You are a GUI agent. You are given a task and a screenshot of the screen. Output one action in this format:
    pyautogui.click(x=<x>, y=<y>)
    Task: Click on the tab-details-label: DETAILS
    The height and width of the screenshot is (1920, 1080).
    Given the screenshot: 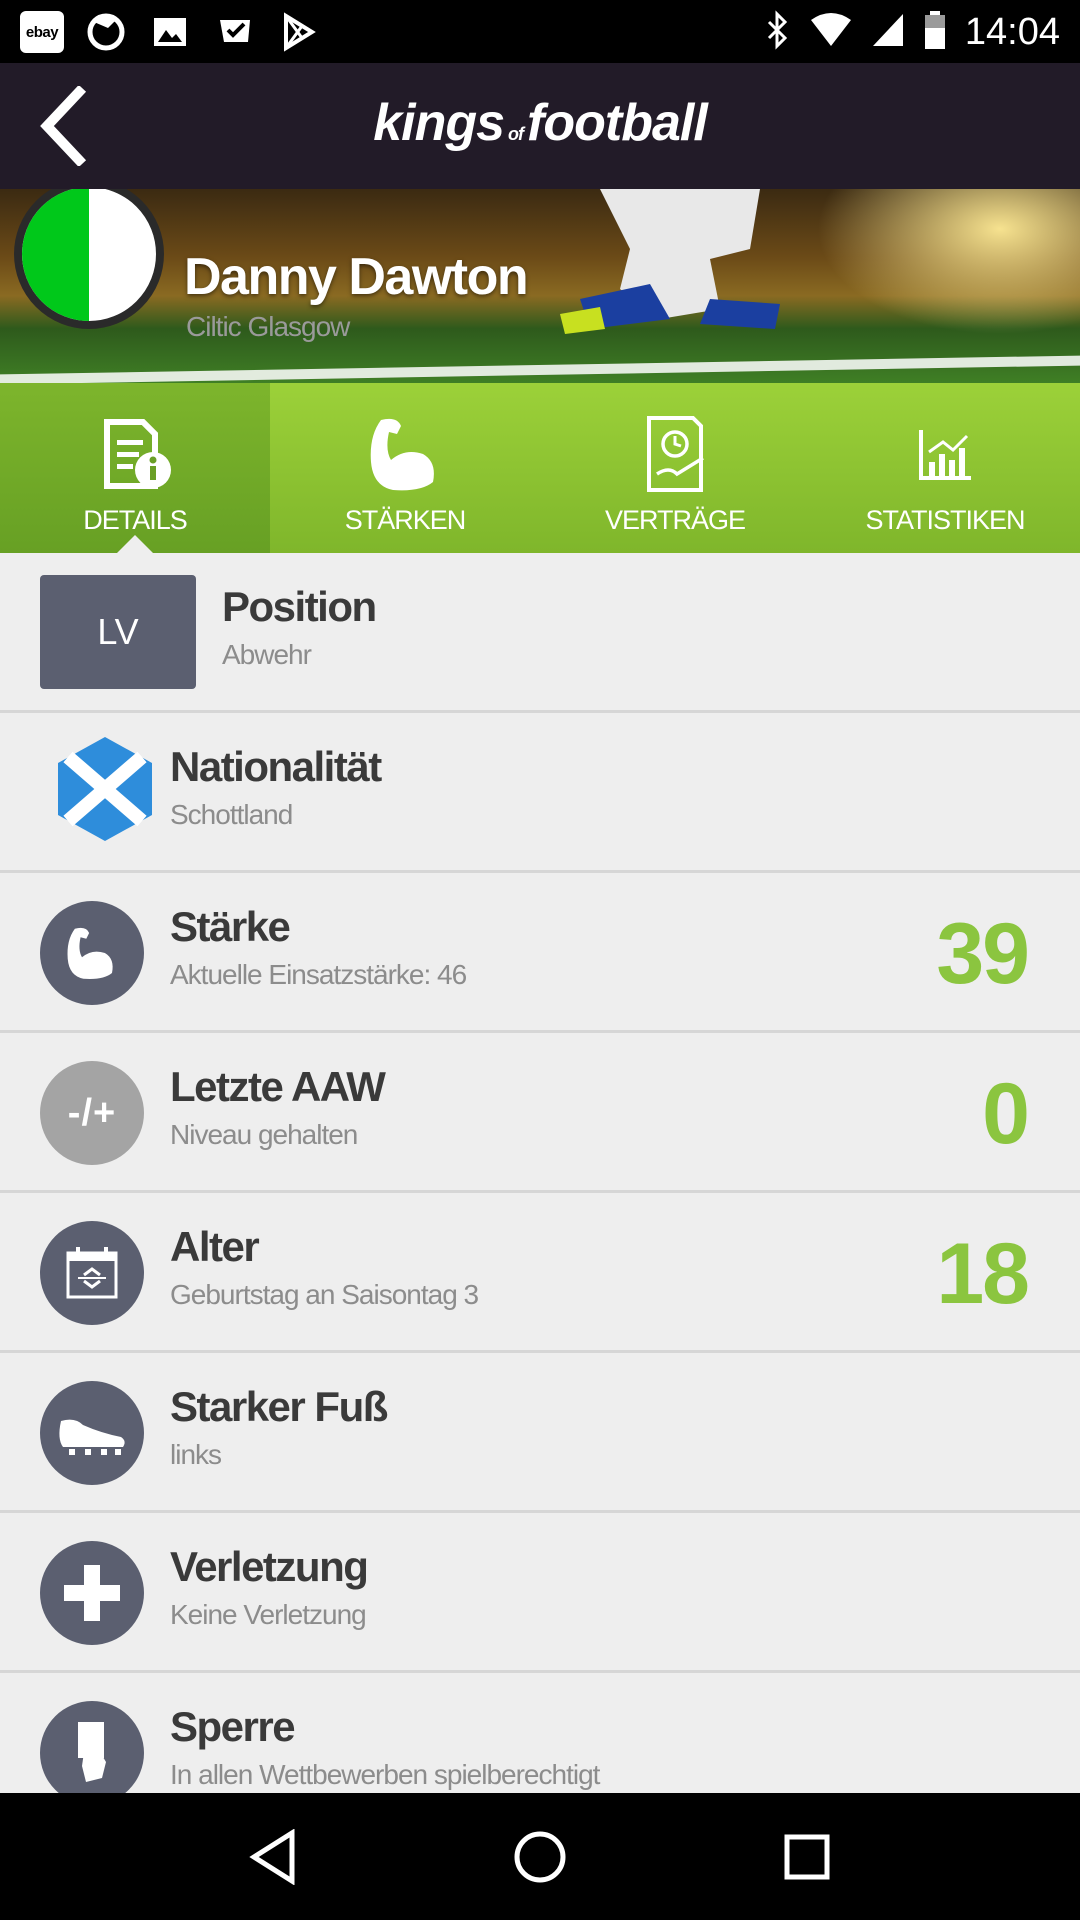 What is the action you would take?
    pyautogui.click(x=135, y=520)
    